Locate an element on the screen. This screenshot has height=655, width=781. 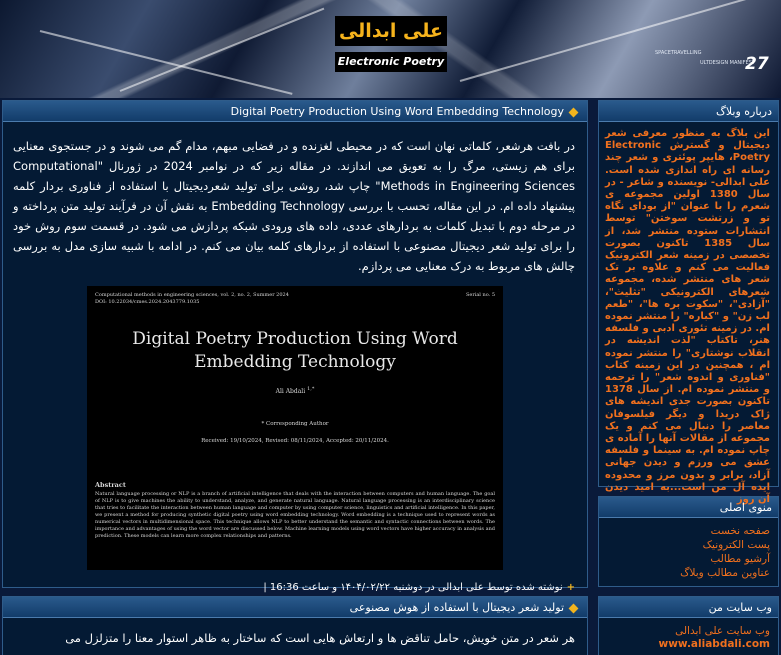
menu-item-home: صفحه نخست is located at coordinates (687, 531).